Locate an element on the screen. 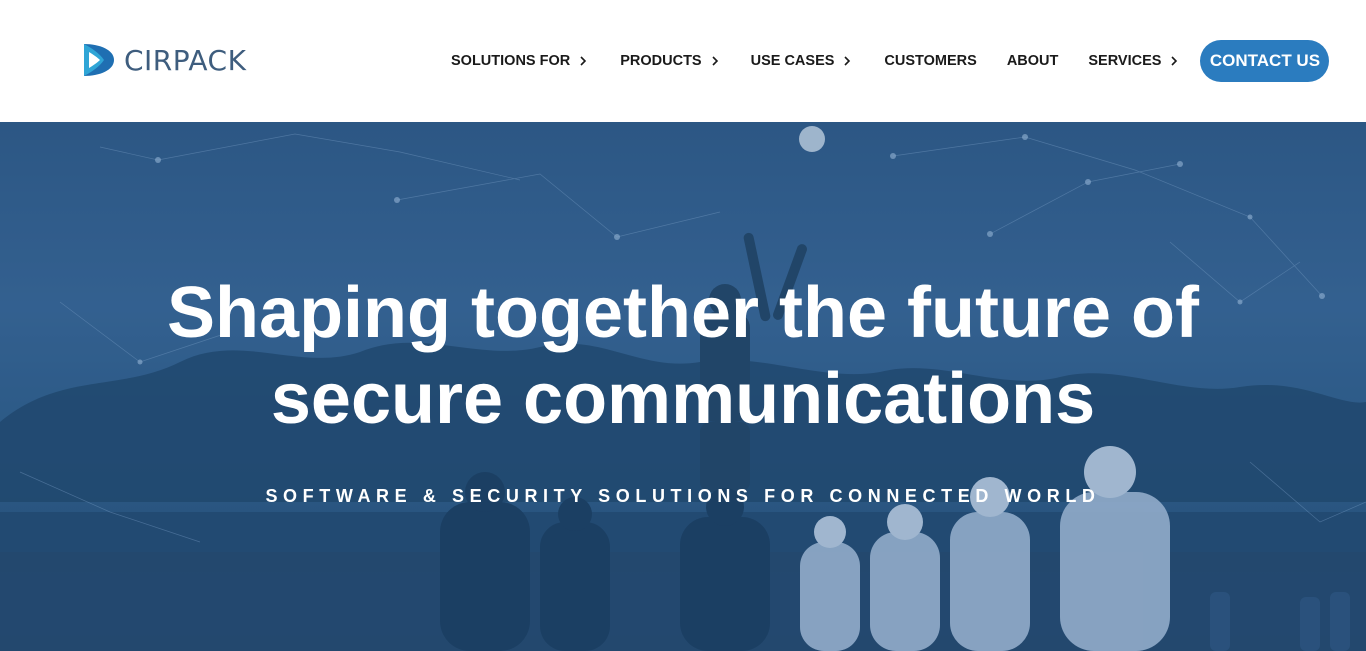  nav-item-label: USE CASES is located at coordinates (792, 61).